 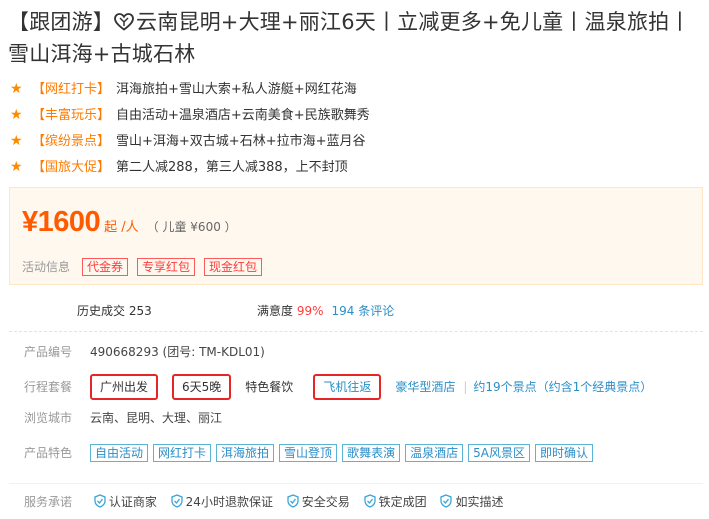 What do you see at coordinates (308, 453) in the screenshot?
I see `feature-tag-chip: 雪山登顶` at bounding box center [308, 453].